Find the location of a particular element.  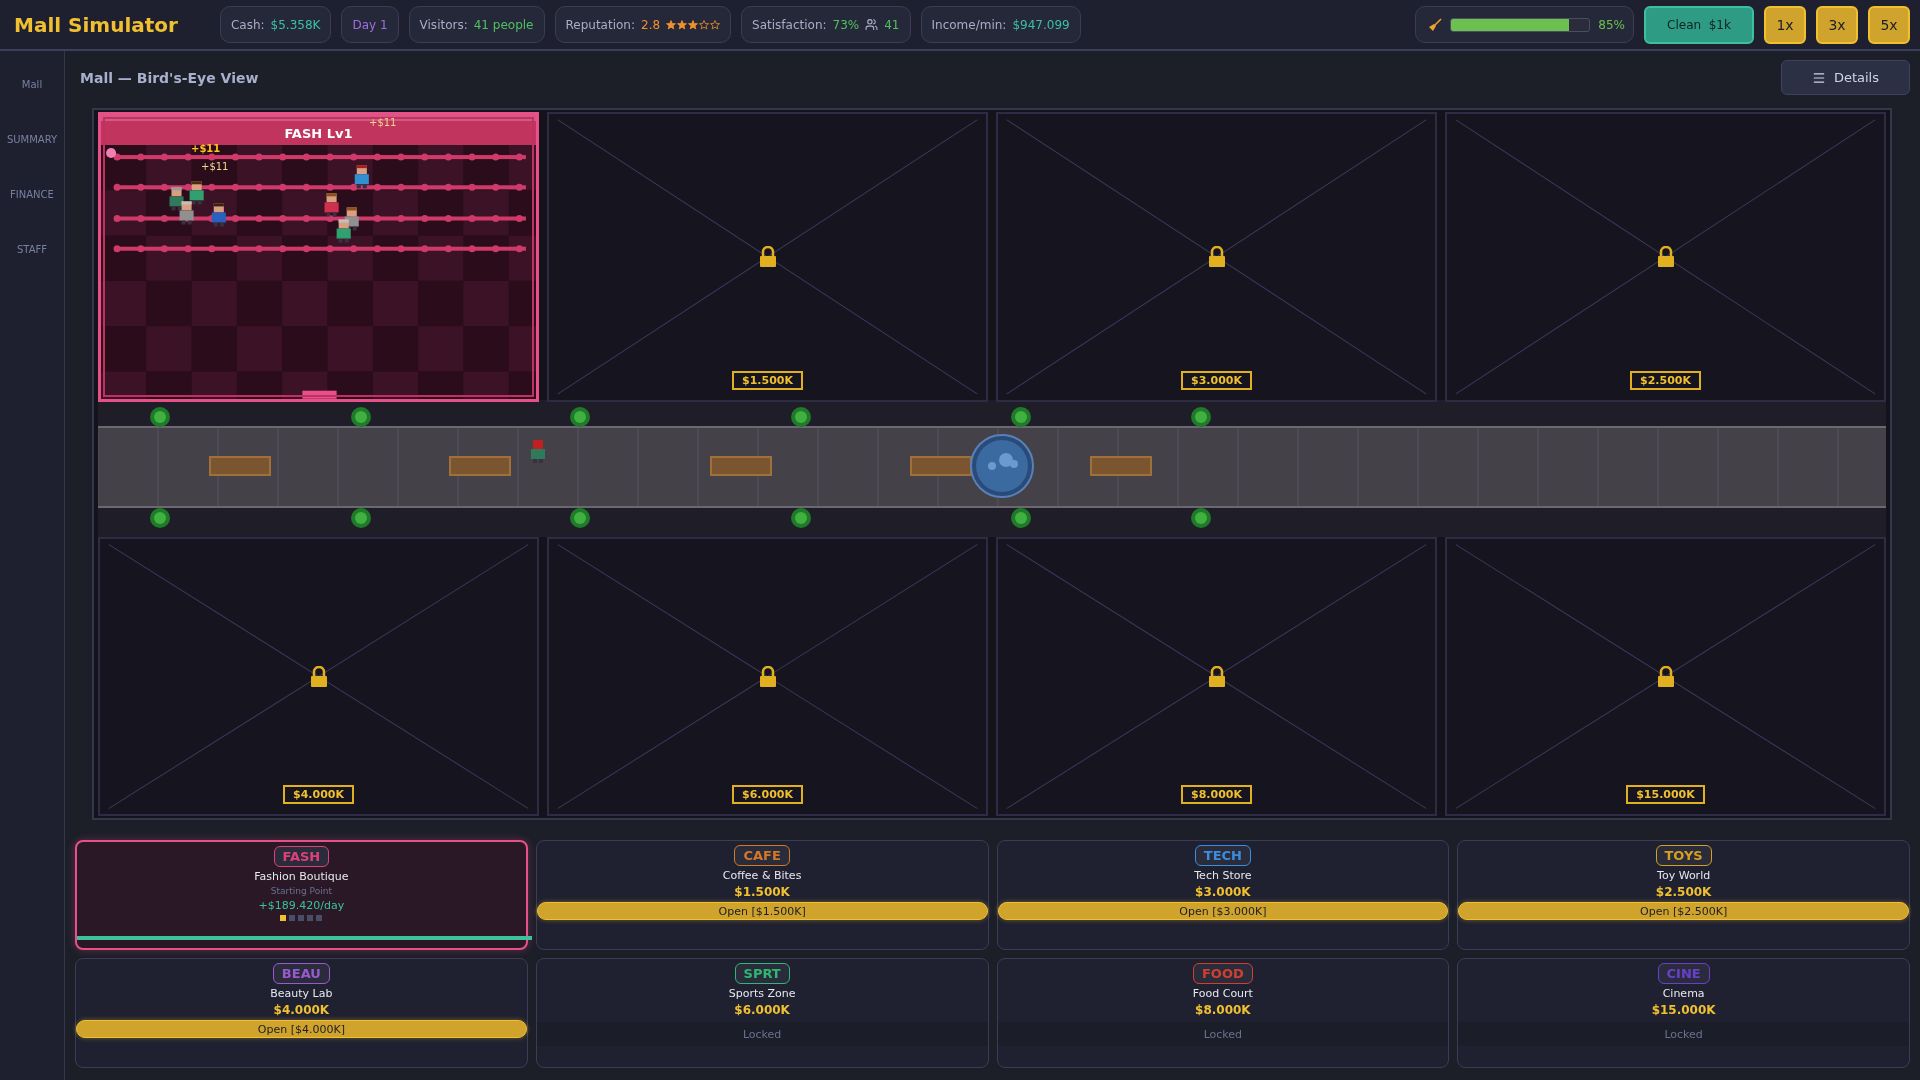

menu-icon is located at coordinates (1818, 77).